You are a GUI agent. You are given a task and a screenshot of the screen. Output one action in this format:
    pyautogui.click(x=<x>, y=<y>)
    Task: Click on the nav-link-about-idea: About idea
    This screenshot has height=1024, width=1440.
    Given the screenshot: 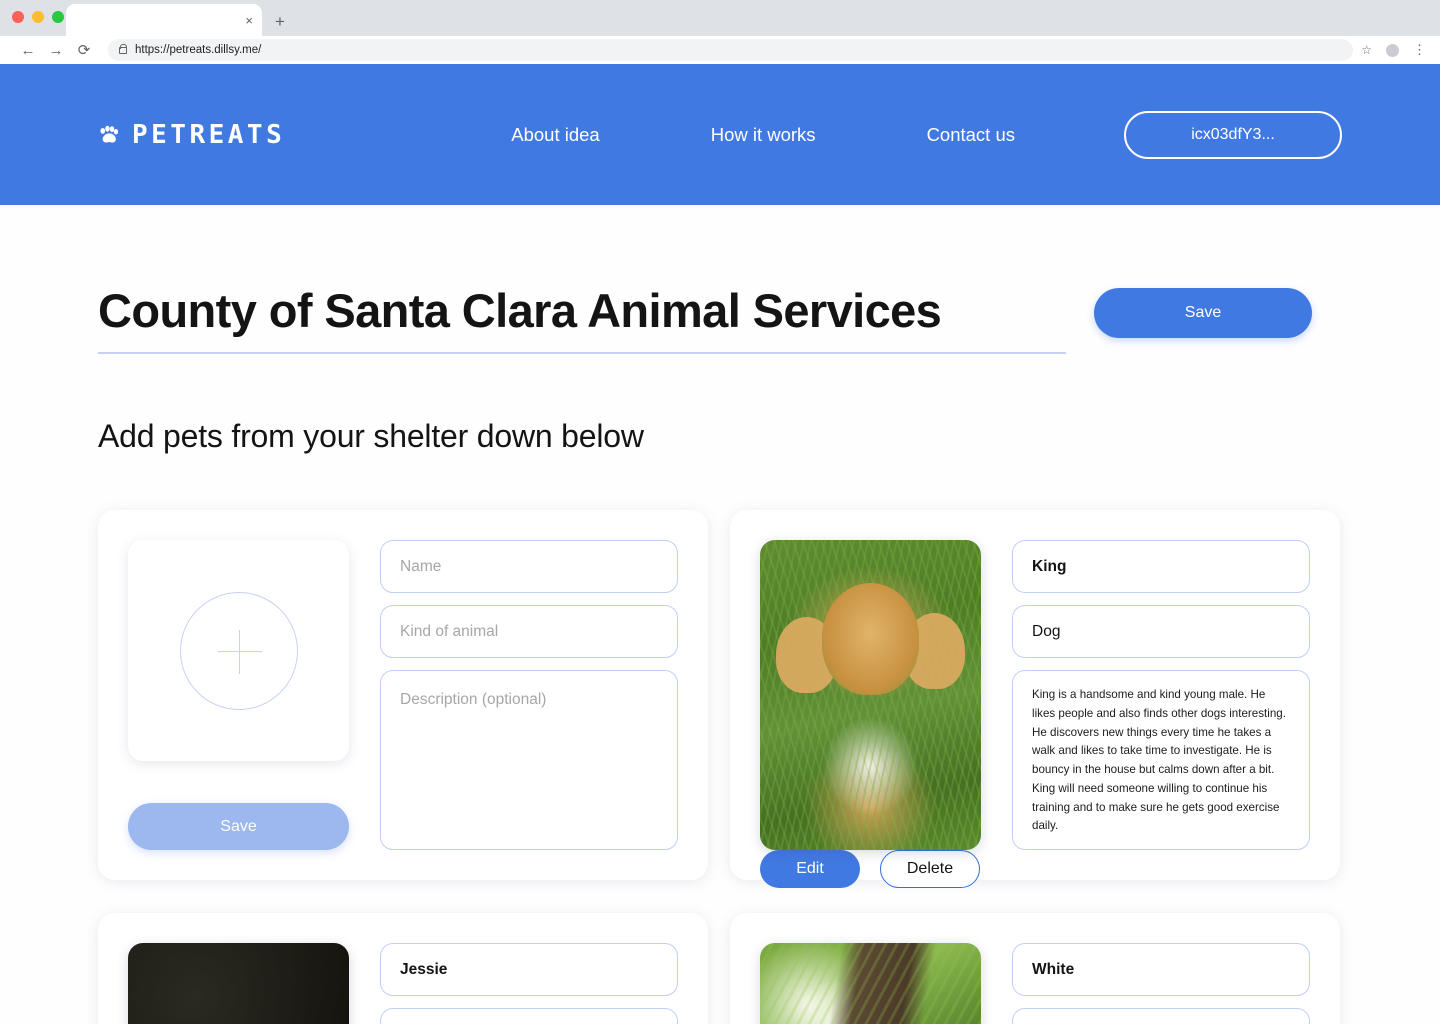 What is the action you would take?
    pyautogui.click(x=555, y=135)
    